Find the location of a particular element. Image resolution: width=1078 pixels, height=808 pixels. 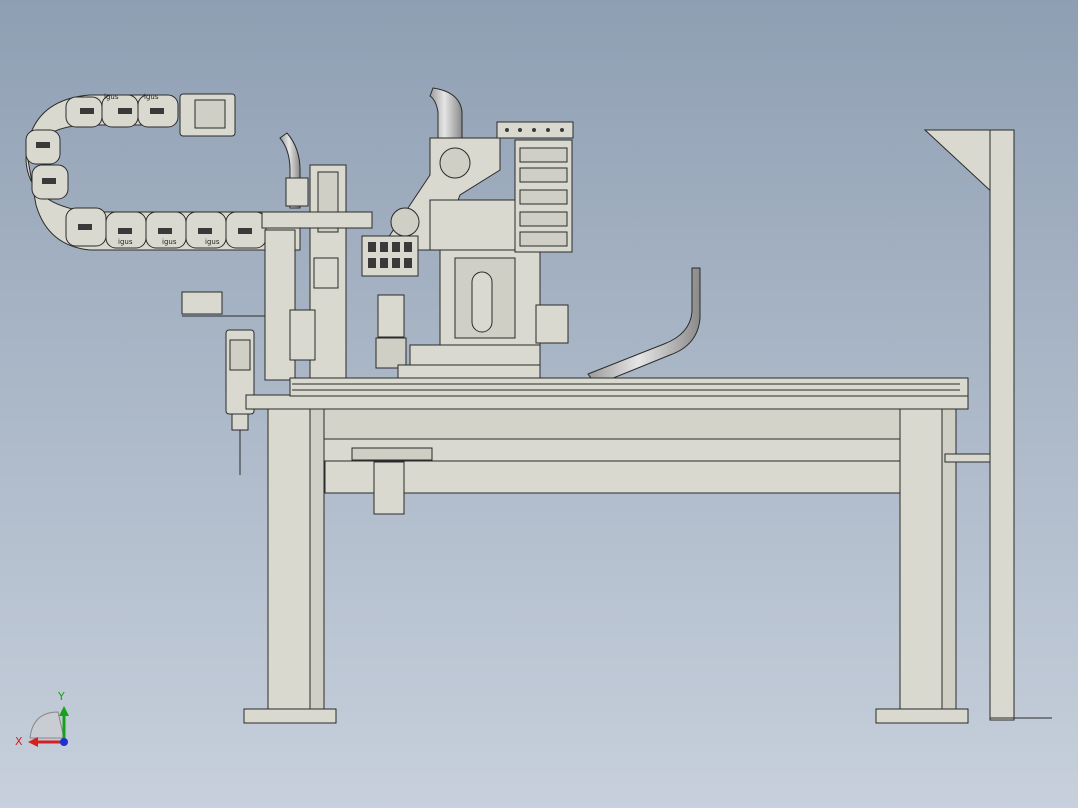

exhaust-tube-center is located at coordinates (446, 113).